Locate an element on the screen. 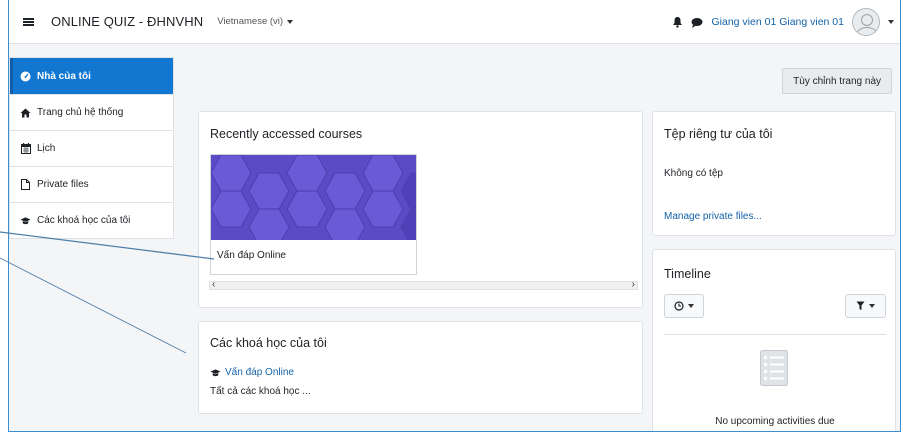  menu-toggle-icon is located at coordinates (28, 22).